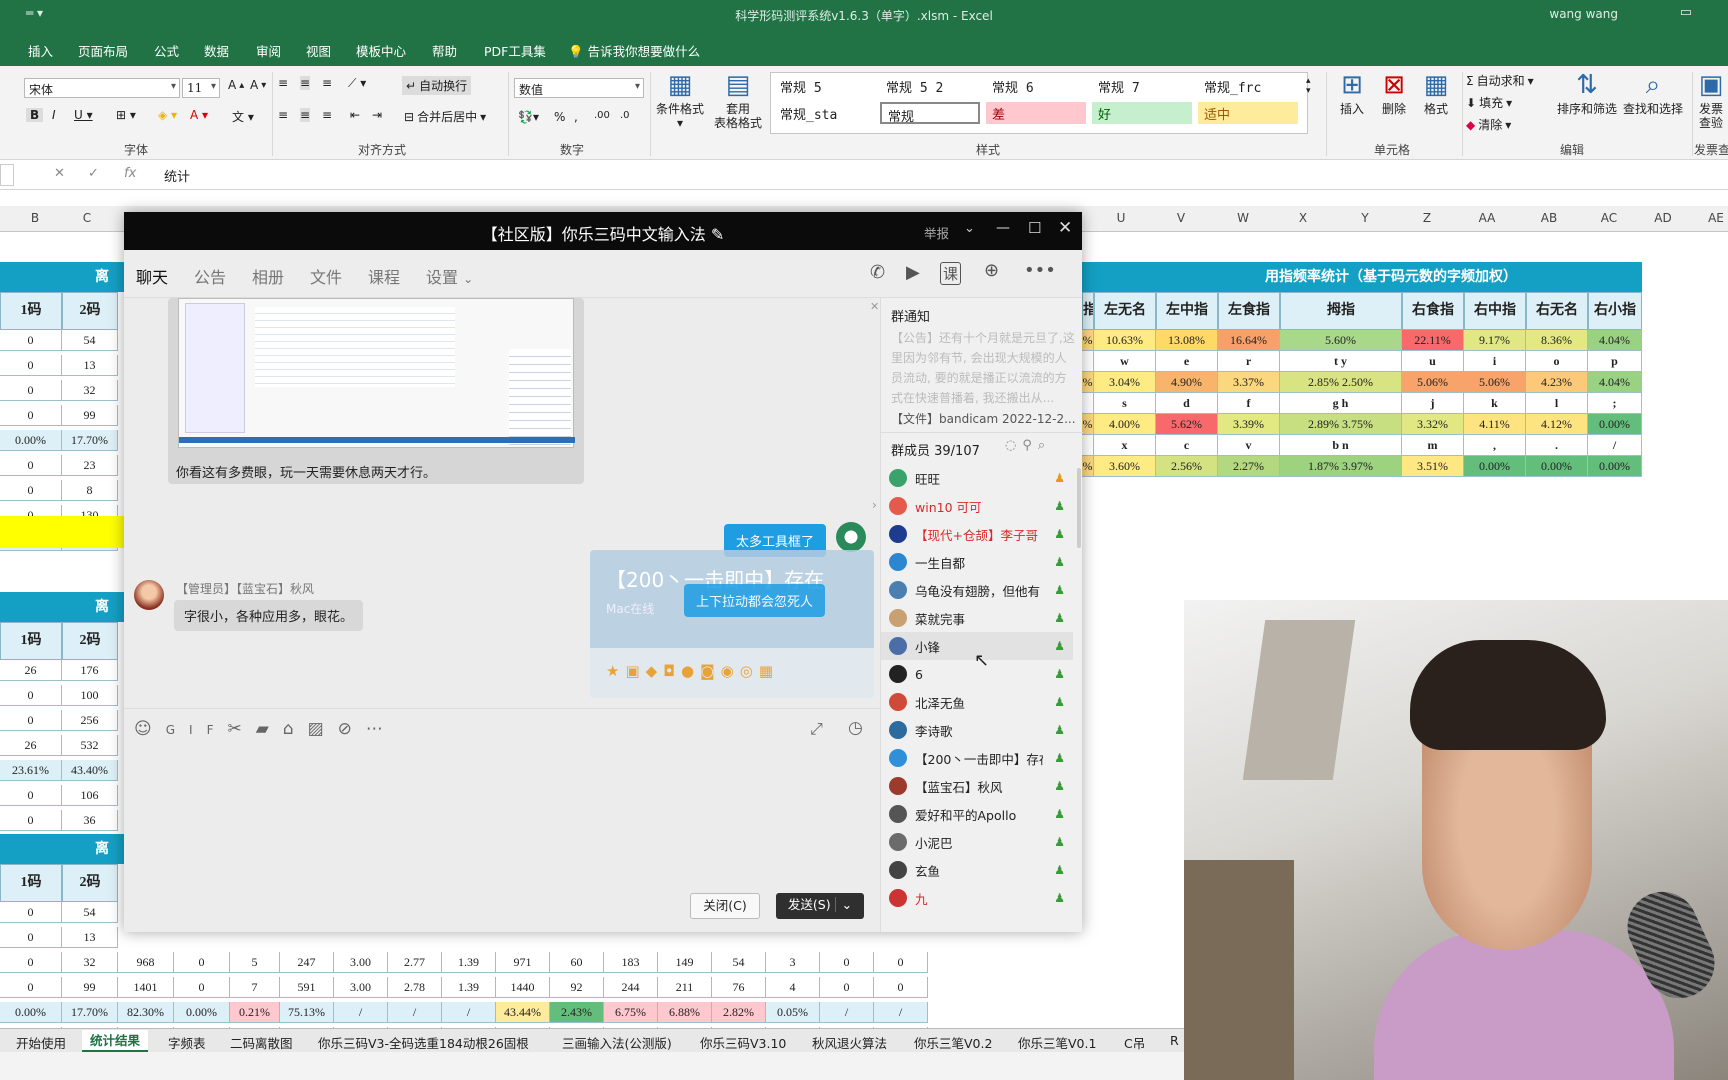 The width and height of the screenshot is (1728, 1080). Describe the element at coordinates (738, 99) in the screenshot. I see `table-format-button: ▤ 套用 表格格式` at that location.